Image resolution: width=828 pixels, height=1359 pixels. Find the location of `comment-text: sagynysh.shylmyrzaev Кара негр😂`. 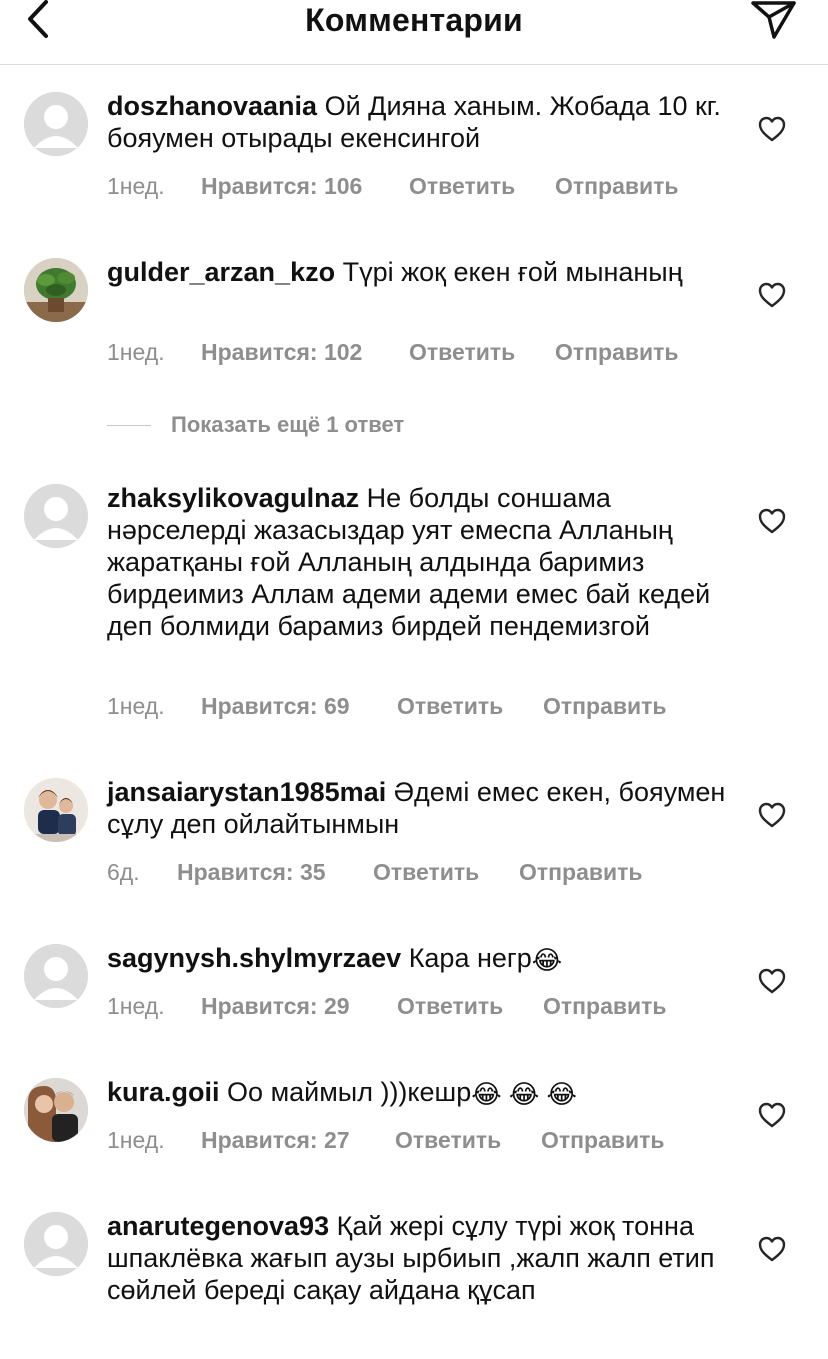

comment-text: sagynysh.shylmyrzaev Кара негр😂 is located at coordinates (422, 958).